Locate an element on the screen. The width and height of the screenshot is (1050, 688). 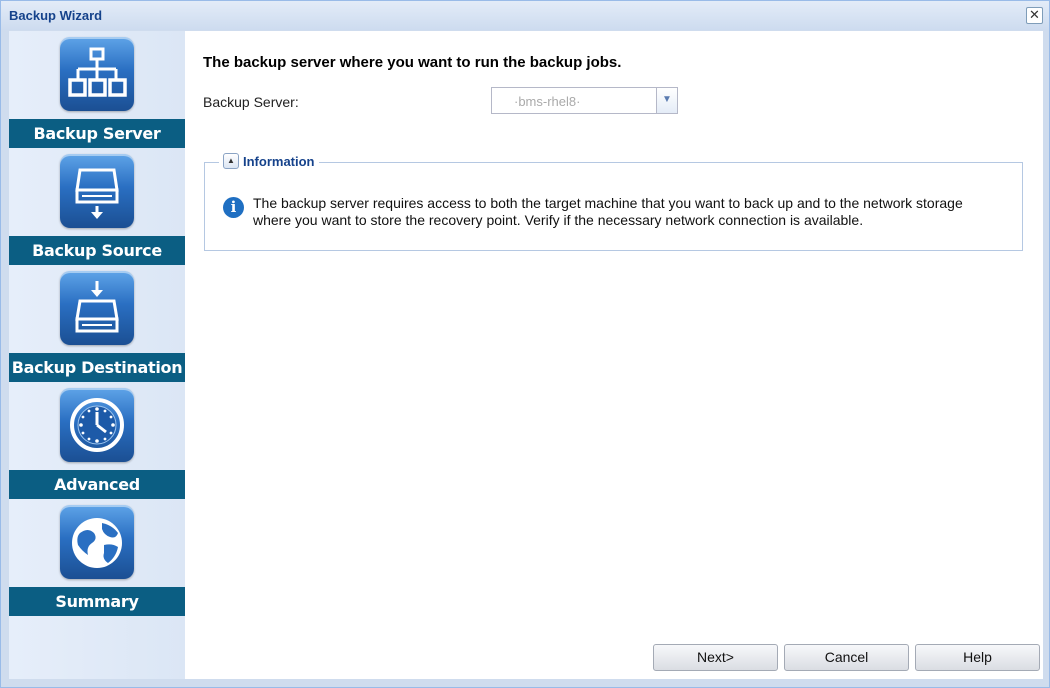
step-label: Backup Destination is located at coordinates (97, 367).